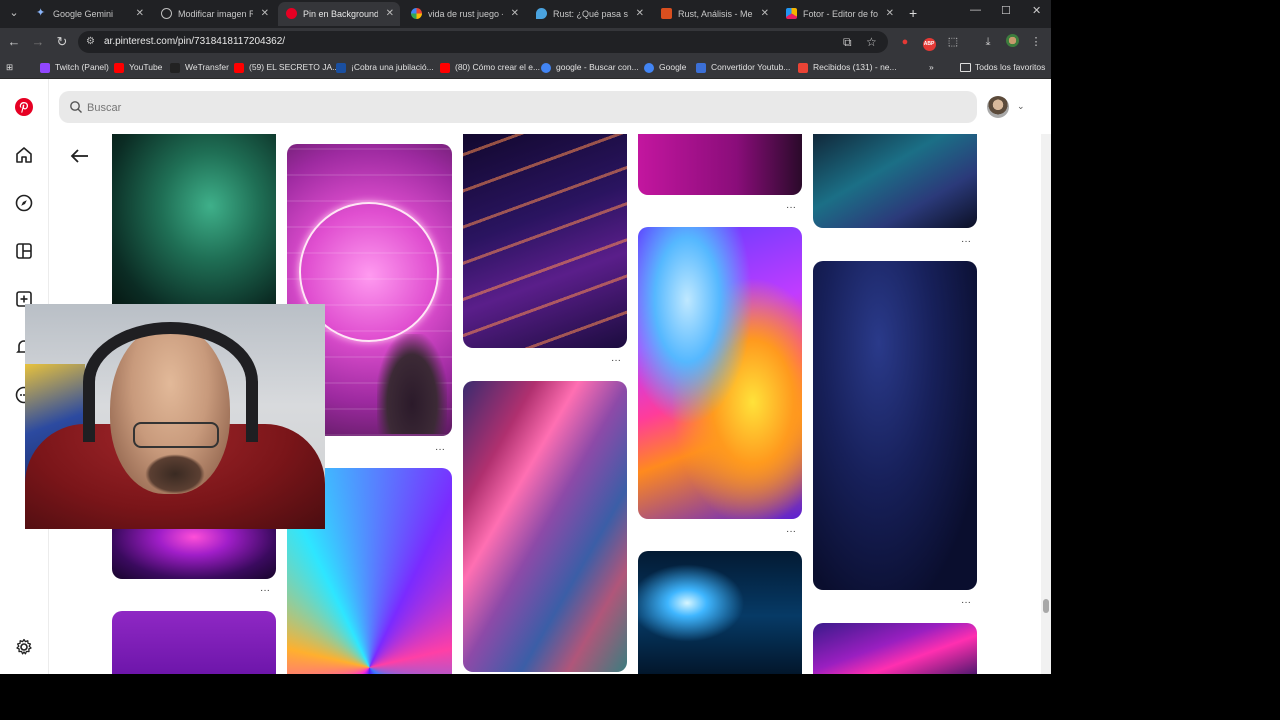 The width and height of the screenshot is (1280, 720). Describe the element at coordinates (194, 42) in the screenshot. I see `url-text: ar.pinterest.com/pin/7318418117204362/` at that location.